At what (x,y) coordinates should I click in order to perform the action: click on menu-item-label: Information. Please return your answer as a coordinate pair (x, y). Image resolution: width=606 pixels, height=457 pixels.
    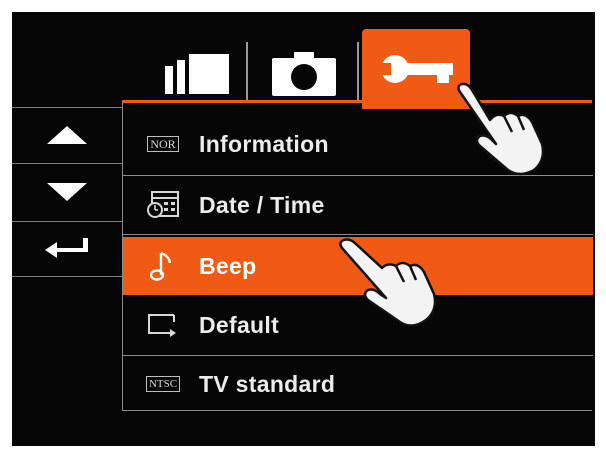
    Looking at the image, I should click on (264, 143).